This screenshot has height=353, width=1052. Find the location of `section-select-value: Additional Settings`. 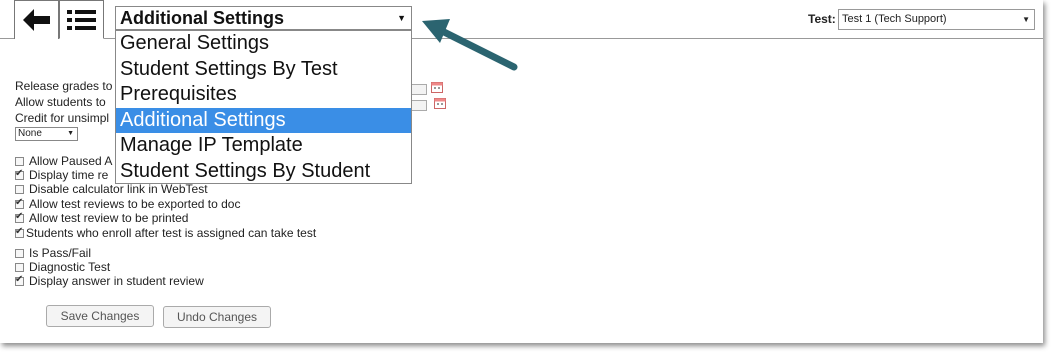

section-select-value: Additional Settings is located at coordinates (202, 18).